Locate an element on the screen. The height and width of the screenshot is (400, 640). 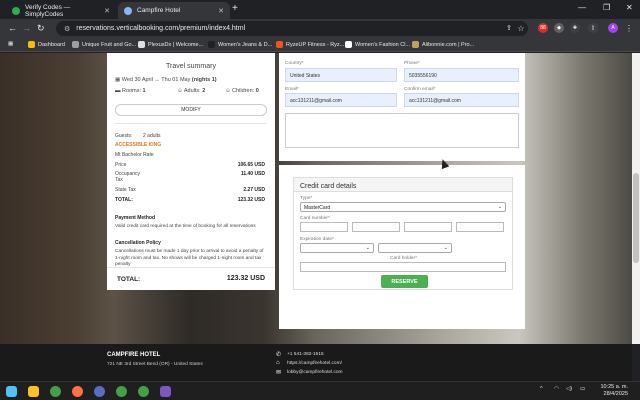
card-type-select: MasterCard ⌄ is located at coordinates (403, 207).